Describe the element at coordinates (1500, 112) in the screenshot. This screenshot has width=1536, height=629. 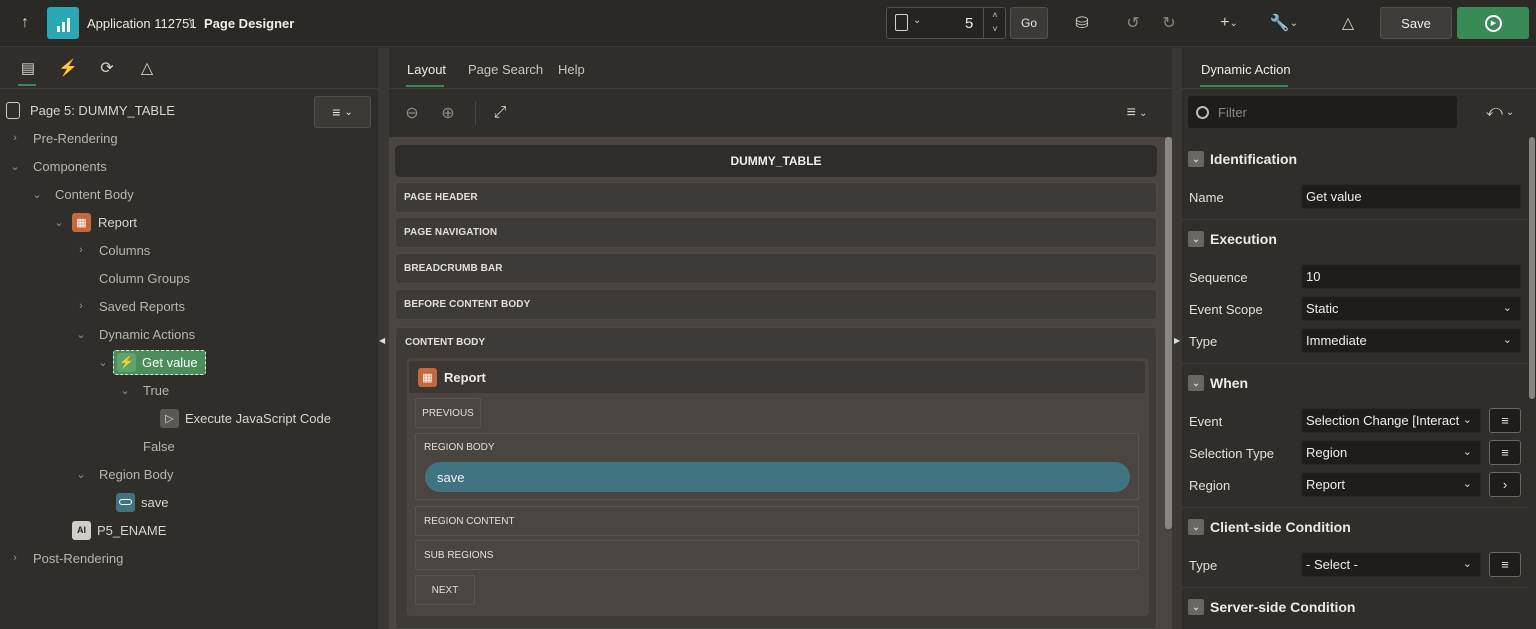
I see `go-to-group-icon: ⤺ ⌄` at that location.